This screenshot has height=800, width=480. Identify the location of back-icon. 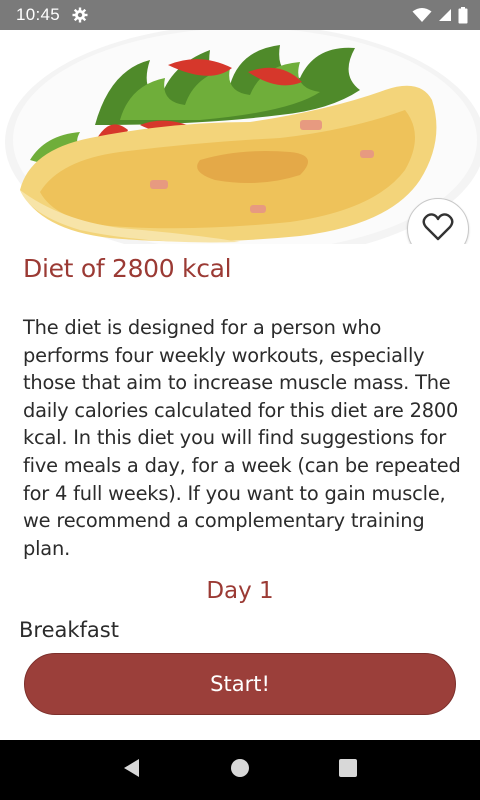
(132, 770).